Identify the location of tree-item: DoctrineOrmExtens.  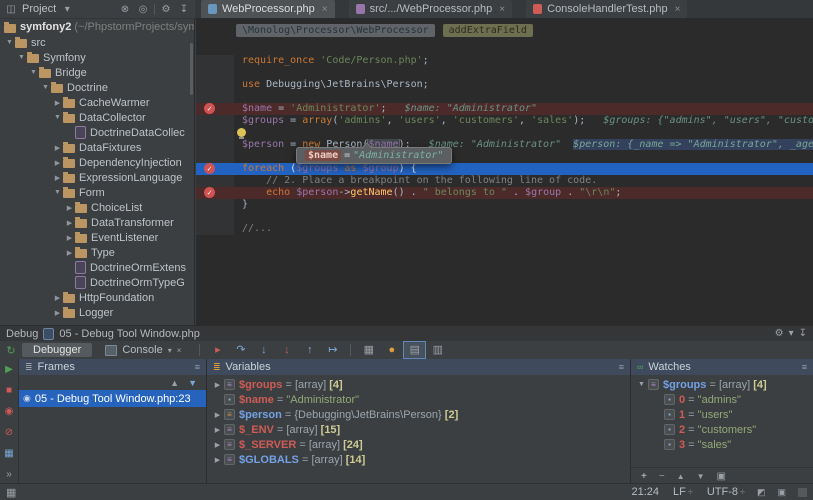
(97, 267).